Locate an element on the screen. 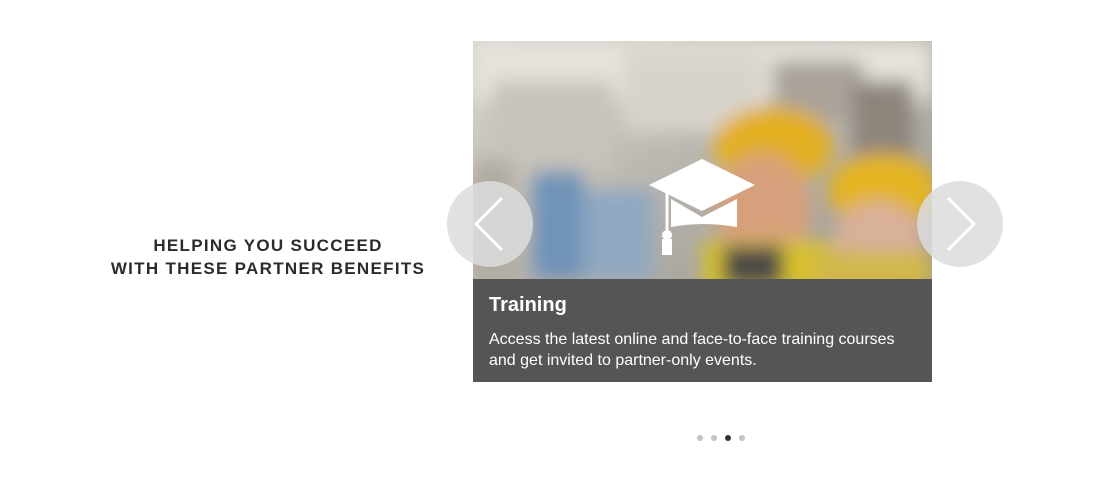 The width and height of the screenshot is (1093, 494). heading-line-1: HELPING YOU SUCCEED is located at coordinates (268, 245).